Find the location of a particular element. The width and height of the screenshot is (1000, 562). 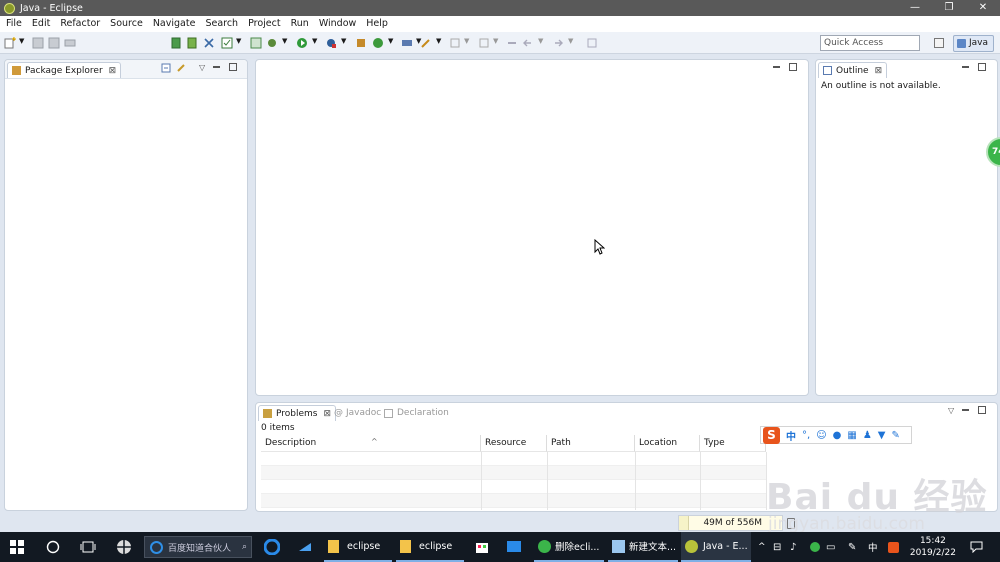

tray-green-icon is located at coordinates (815, 547).